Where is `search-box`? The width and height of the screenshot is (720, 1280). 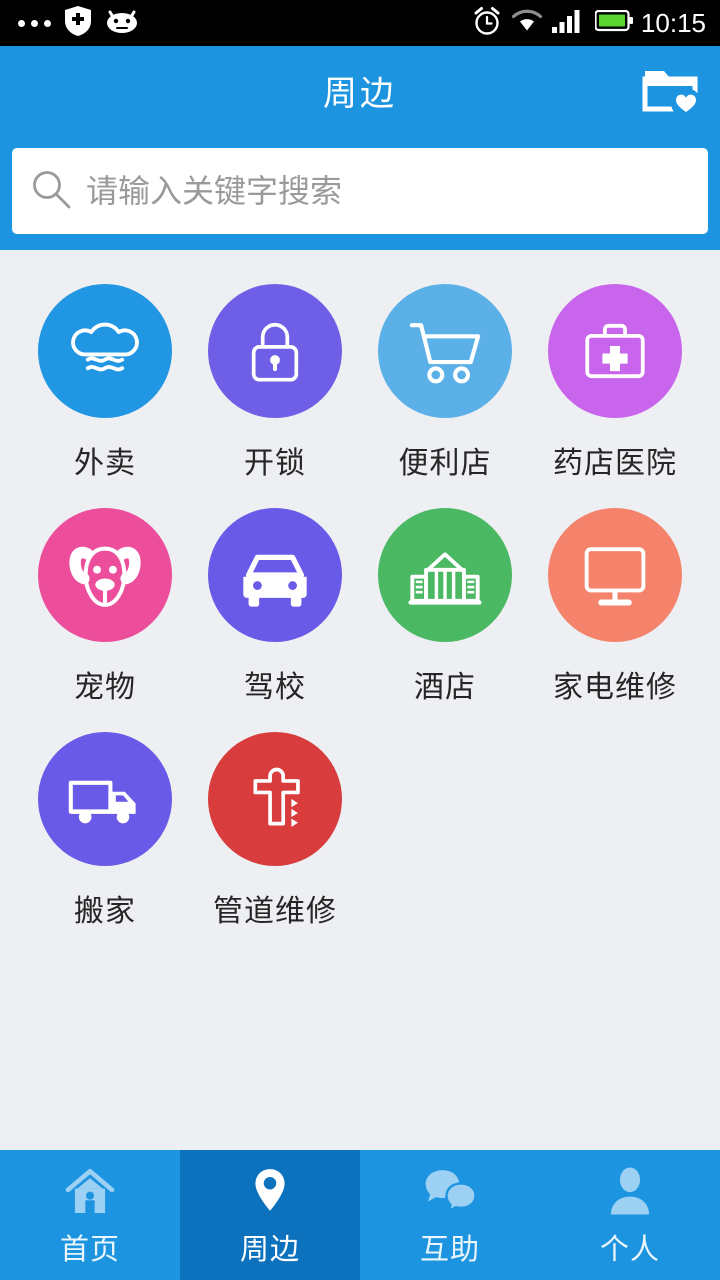
search-box is located at coordinates (360, 191).